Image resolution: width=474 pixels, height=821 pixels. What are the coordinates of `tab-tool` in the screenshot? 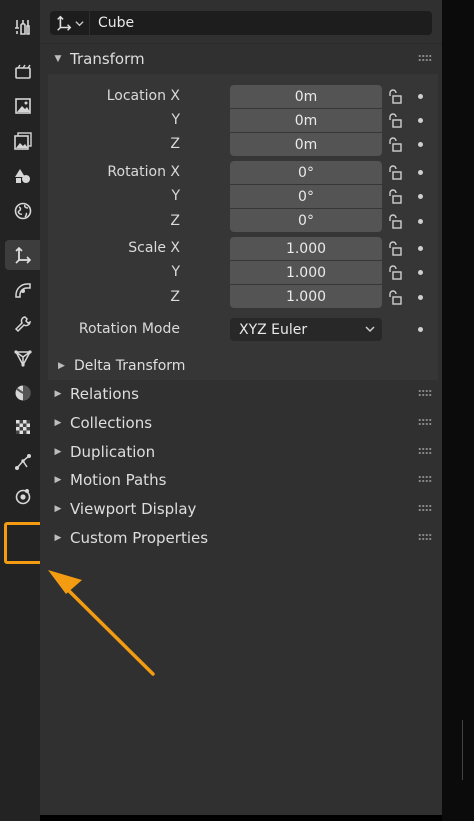 It's located at (23, 27).